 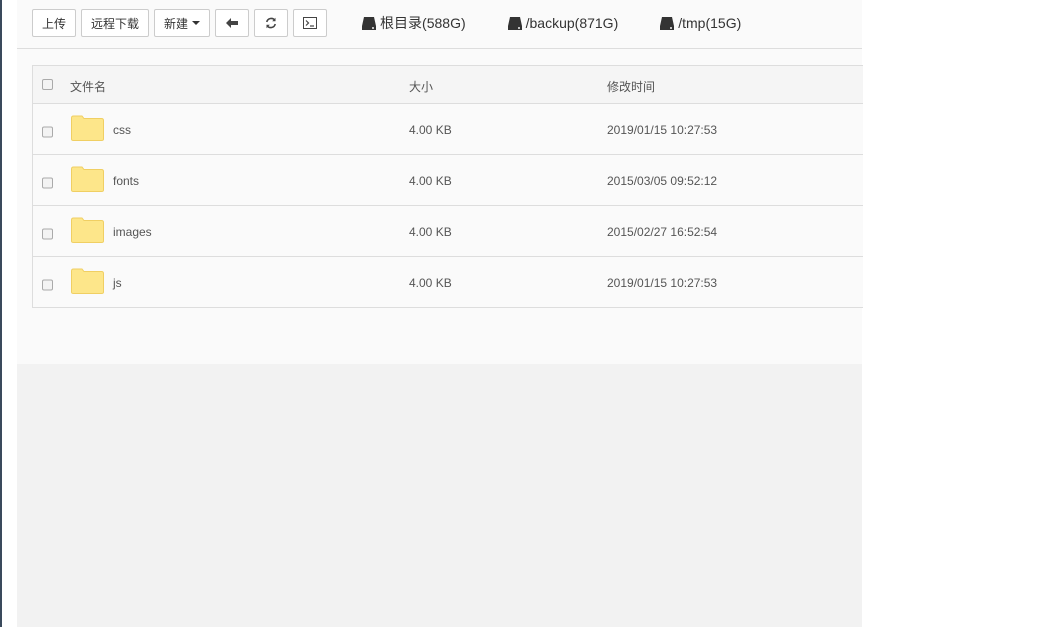 I want to click on table-row: css 4.00 KB 2019/01/15 10:27:53, so click(x=448, y=129).